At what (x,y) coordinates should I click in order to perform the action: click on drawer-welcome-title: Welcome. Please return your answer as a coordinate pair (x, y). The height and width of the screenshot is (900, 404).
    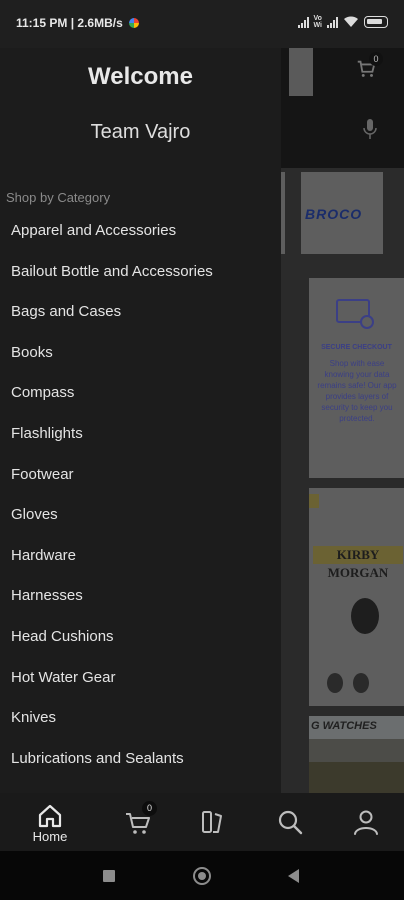
    Looking at the image, I should click on (140, 76).